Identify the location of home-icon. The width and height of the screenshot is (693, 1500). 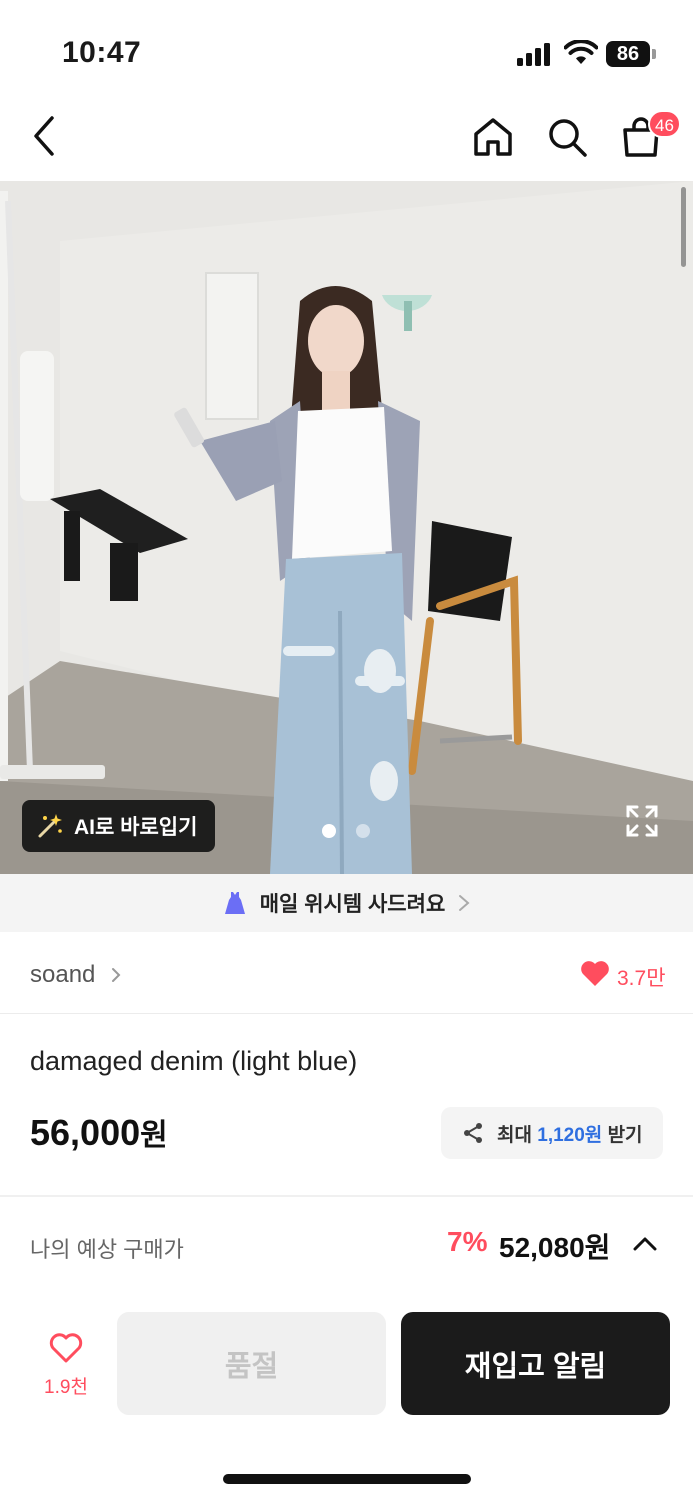
(493, 137).